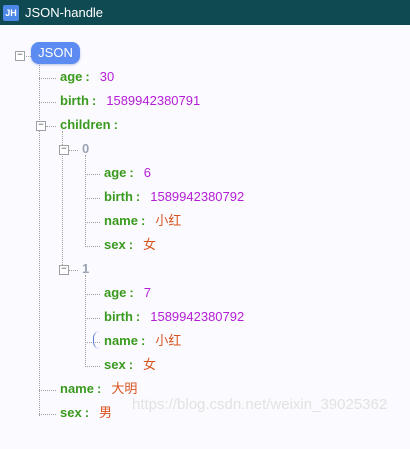 The image size is (410, 449). Describe the element at coordinates (98, 389) in the screenshot. I see `tree-row-name: name: 大明` at that location.